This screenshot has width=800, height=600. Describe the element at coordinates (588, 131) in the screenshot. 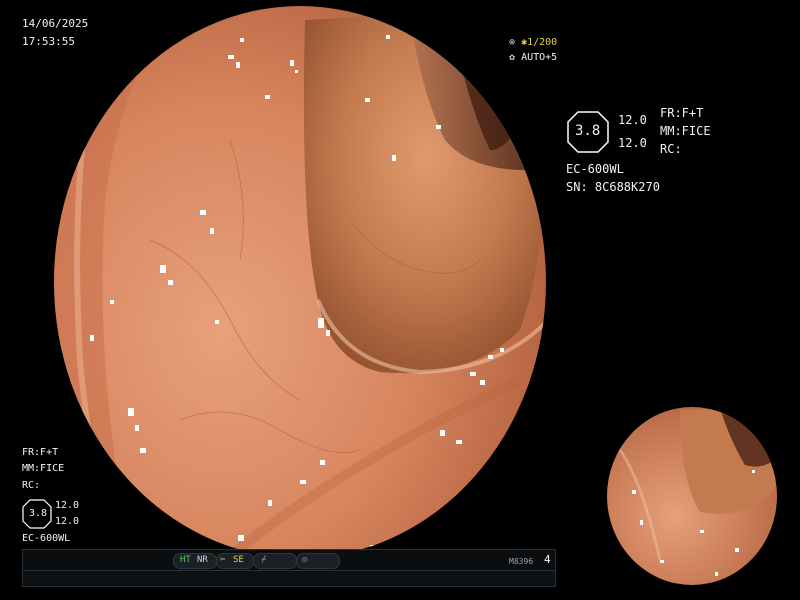

I see `zoom-value-right: 3.8` at that location.